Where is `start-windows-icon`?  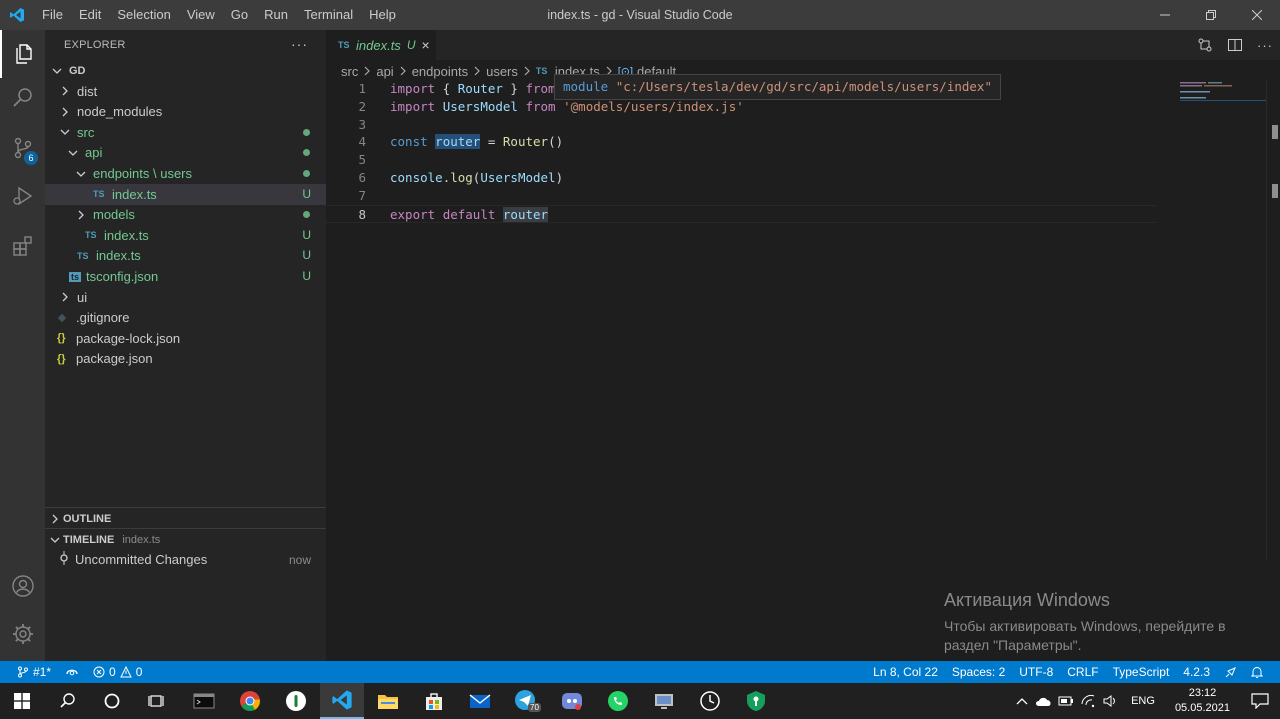 start-windows-icon is located at coordinates (22, 701).